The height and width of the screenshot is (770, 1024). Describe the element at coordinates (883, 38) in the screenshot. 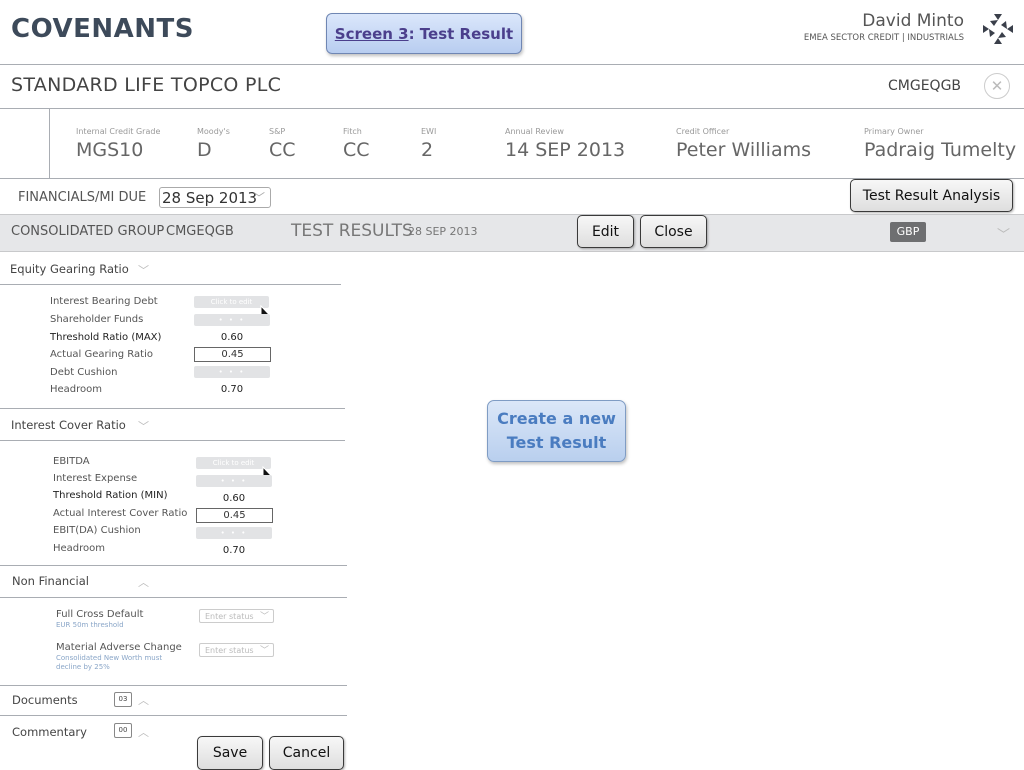

I see `user-dept: EMEA SECTOR CREDIT | INDUSTRIALS` at that location.